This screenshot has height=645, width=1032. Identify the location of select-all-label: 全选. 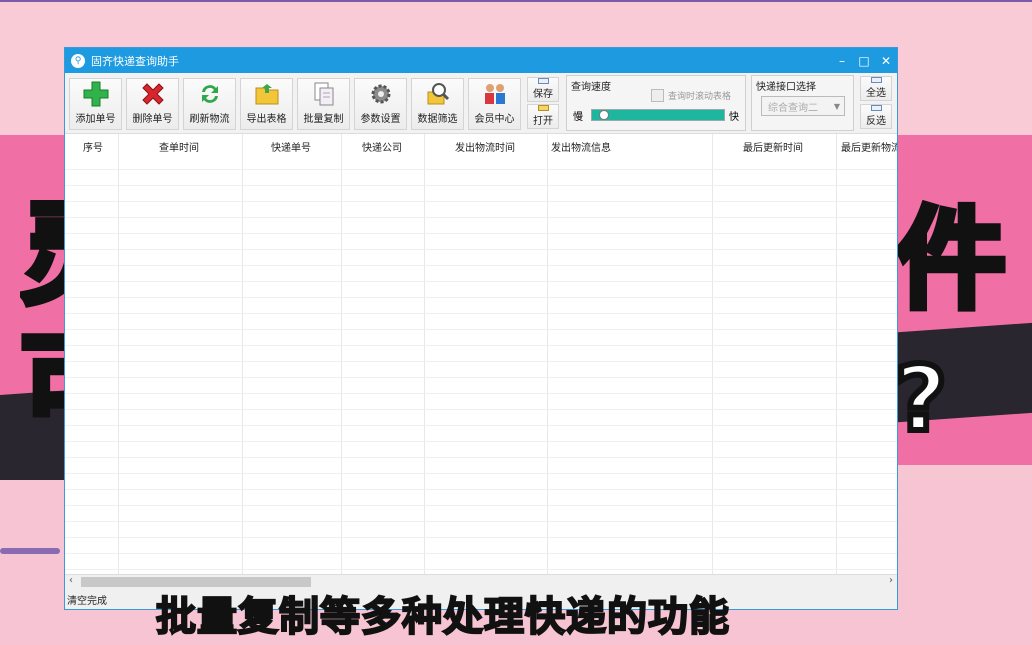
(876, 93).